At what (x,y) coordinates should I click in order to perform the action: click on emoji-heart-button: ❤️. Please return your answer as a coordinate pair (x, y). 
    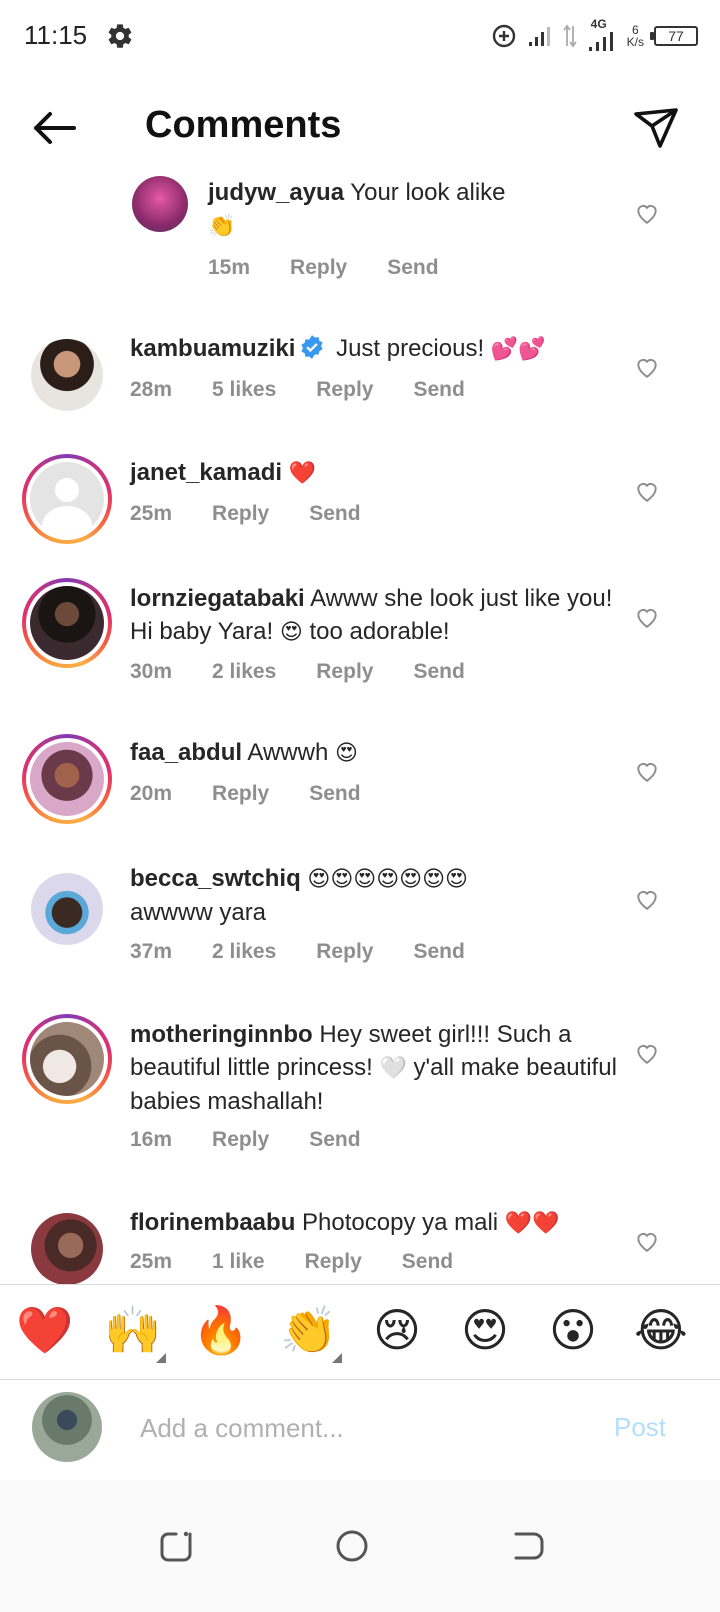
    Looking at the image, I should click on (45, 1330).